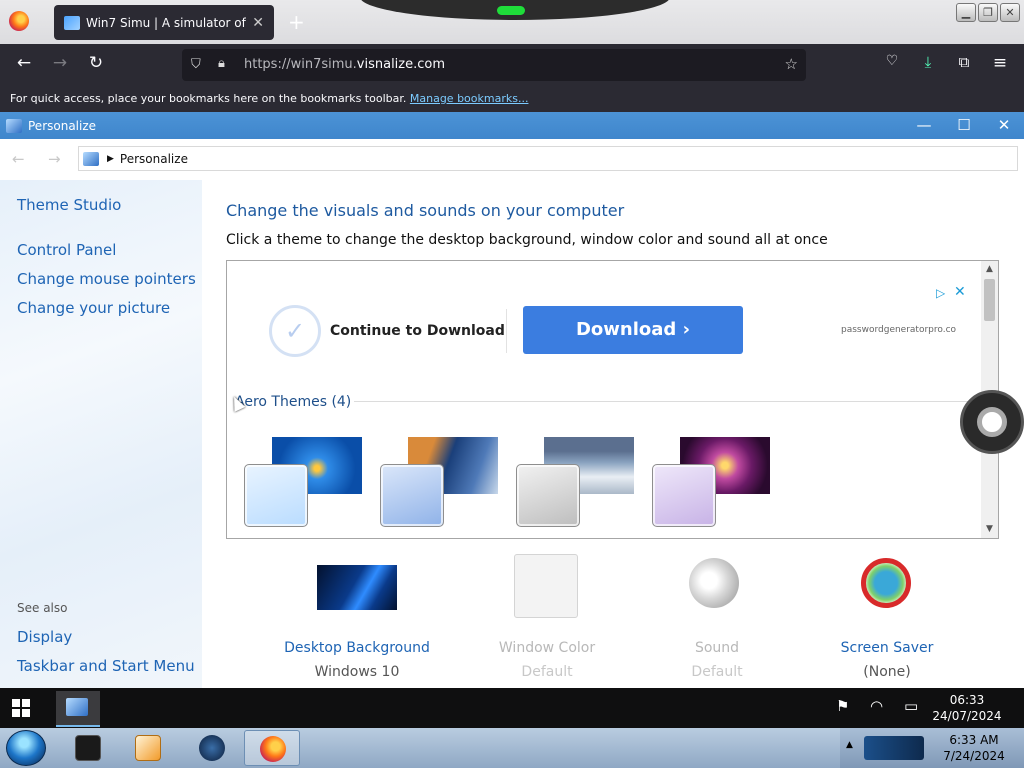  Describe the element at coordinates (512, 22) in the screenshot. I see `browser-tab-bar: Win7 Simu | A simulator of Win ✕ + ▁ ❐ ✕` at that location.